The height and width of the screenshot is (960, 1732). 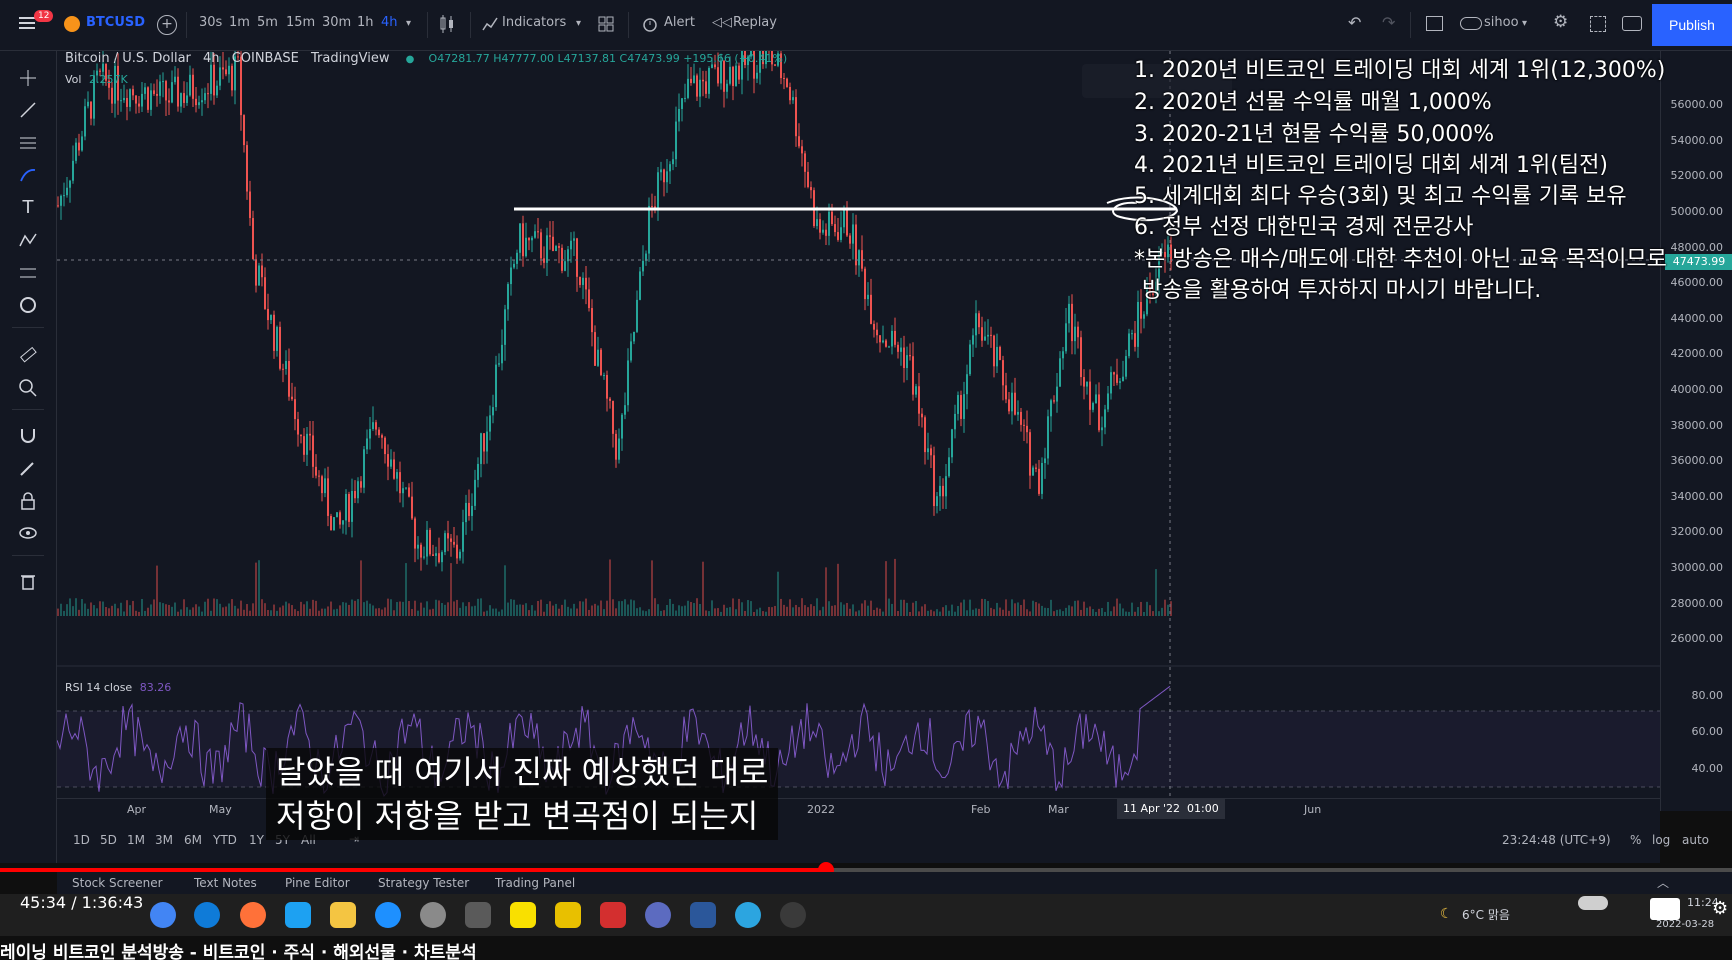 I want to click on publish-button: Publish, so click(x=1692, y=25).